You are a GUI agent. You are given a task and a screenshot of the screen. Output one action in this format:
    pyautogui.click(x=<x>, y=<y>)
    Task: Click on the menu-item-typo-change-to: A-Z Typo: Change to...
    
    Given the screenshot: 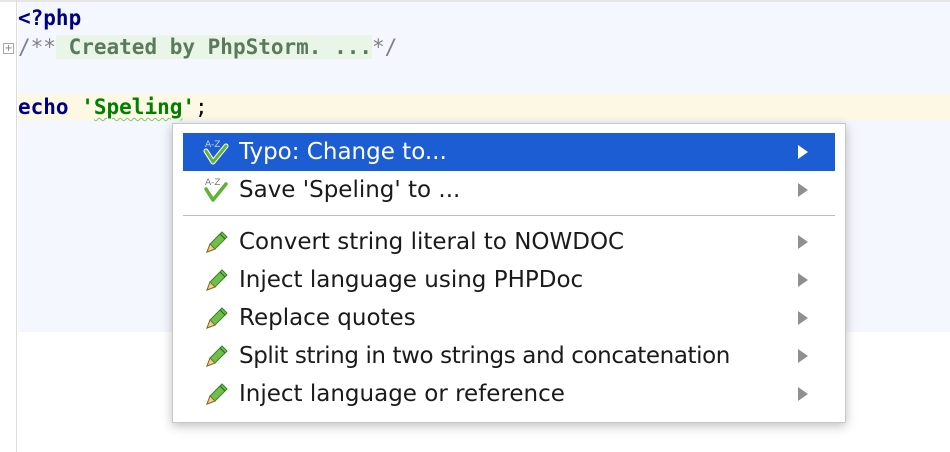 What is the action you would take?
    pyautogui.click(x=509, y=152)
    